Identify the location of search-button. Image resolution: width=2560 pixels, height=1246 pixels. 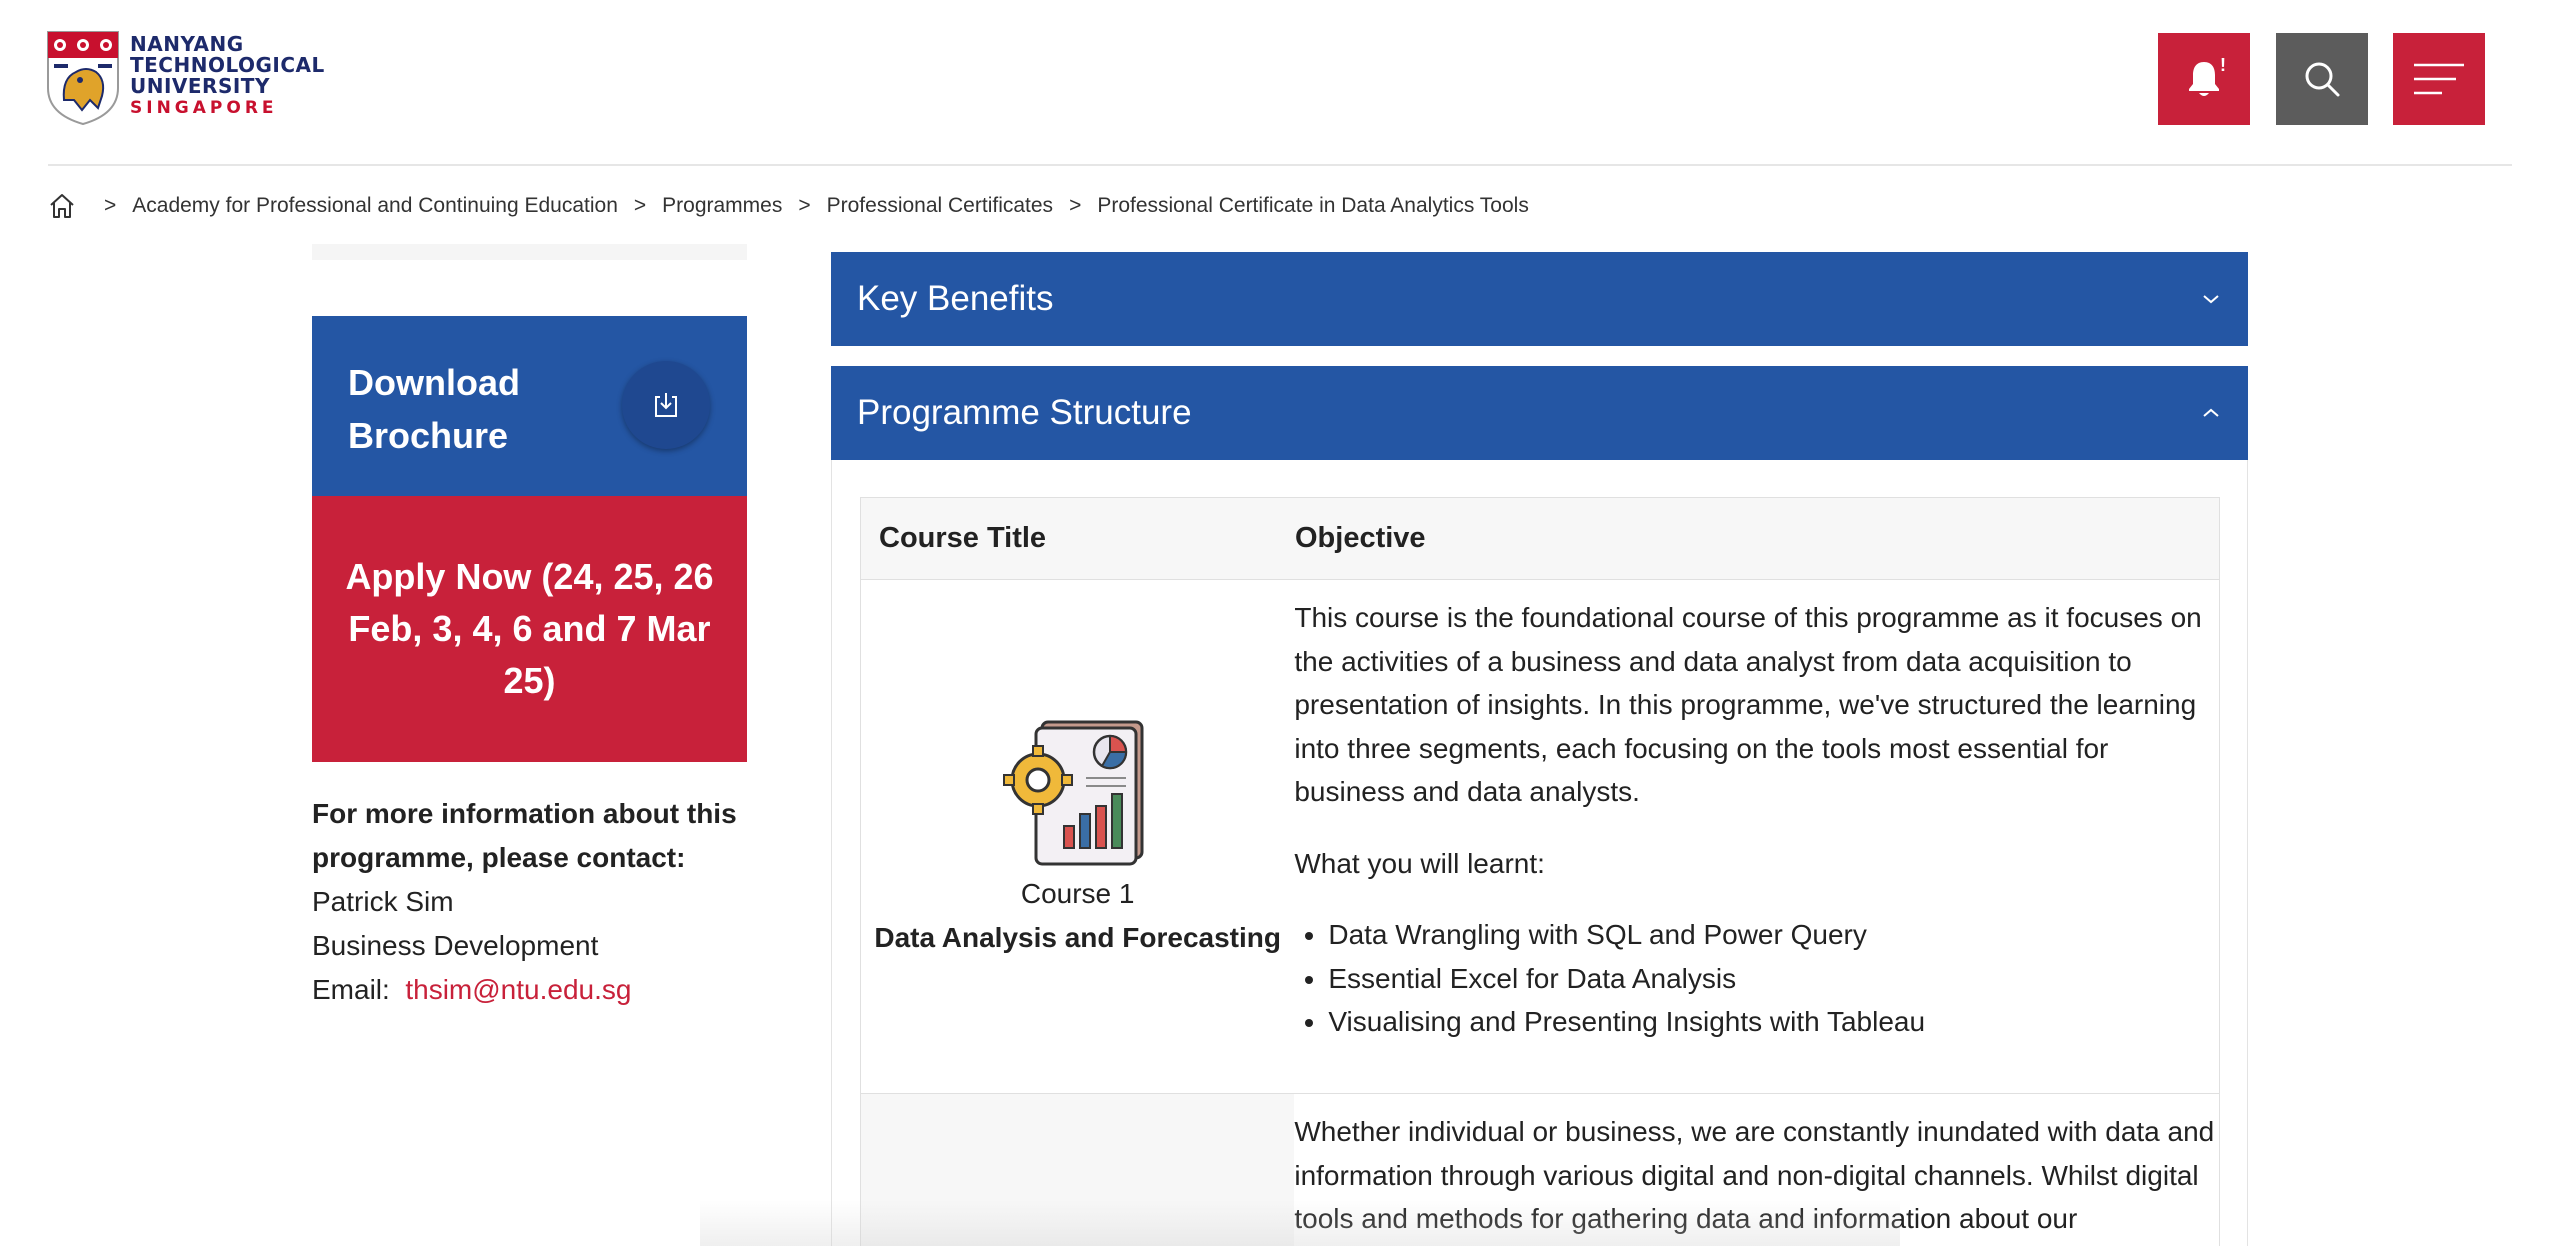
(2322, 79).